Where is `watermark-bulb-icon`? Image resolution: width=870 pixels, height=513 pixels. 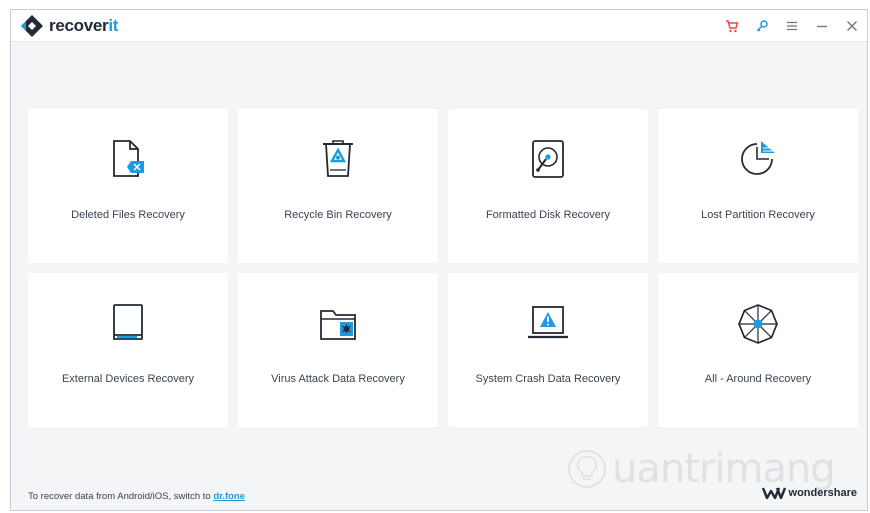
watermark-bulb-icon is located at coordinates (587, 469).